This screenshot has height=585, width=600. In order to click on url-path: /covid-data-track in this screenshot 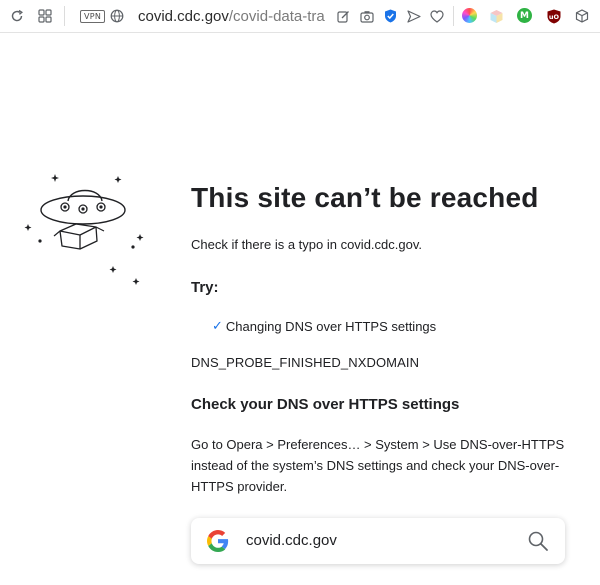, I will do `click(276, 16)`.